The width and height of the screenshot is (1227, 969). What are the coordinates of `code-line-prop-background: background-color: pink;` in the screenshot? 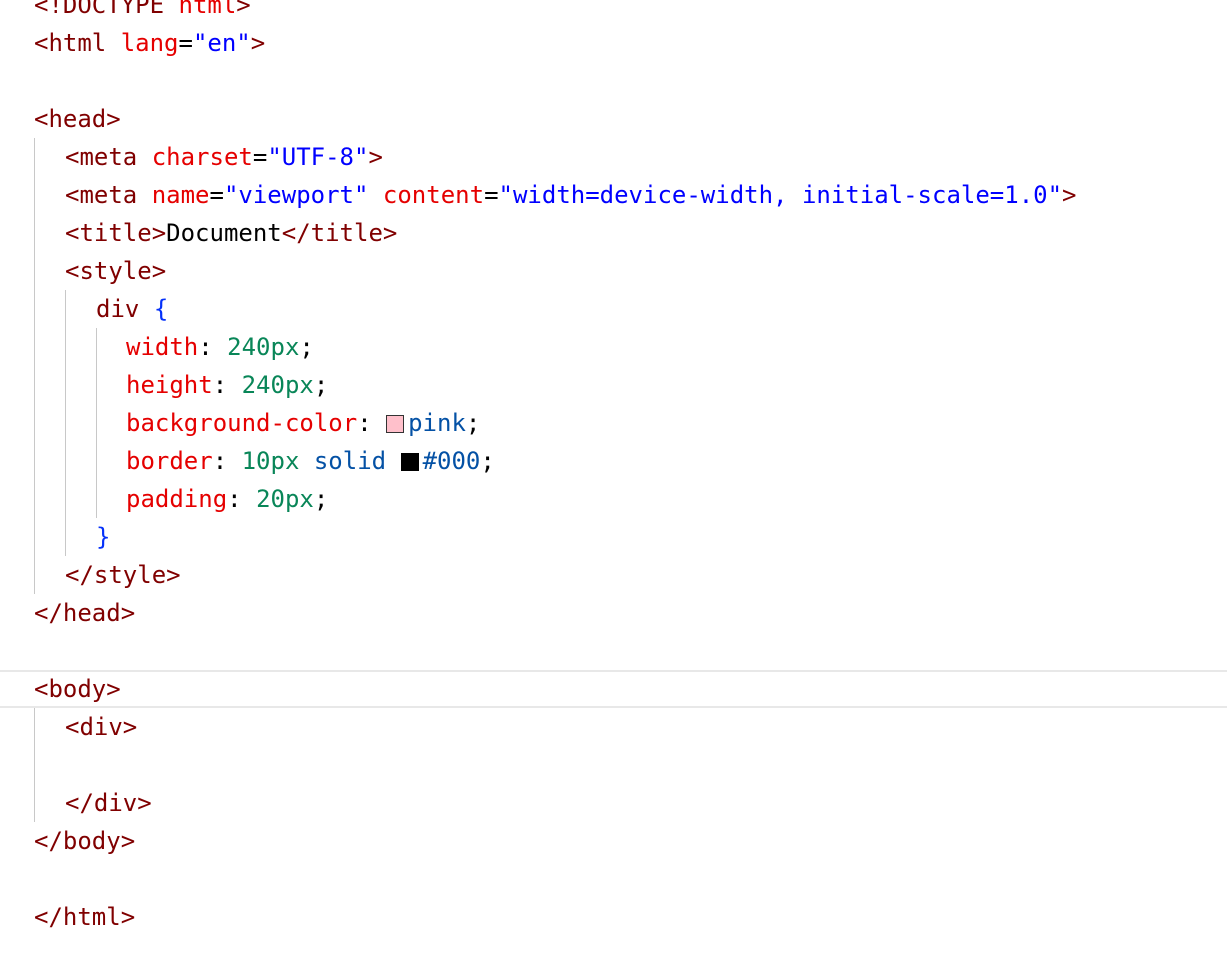 It's located at (613, 423).